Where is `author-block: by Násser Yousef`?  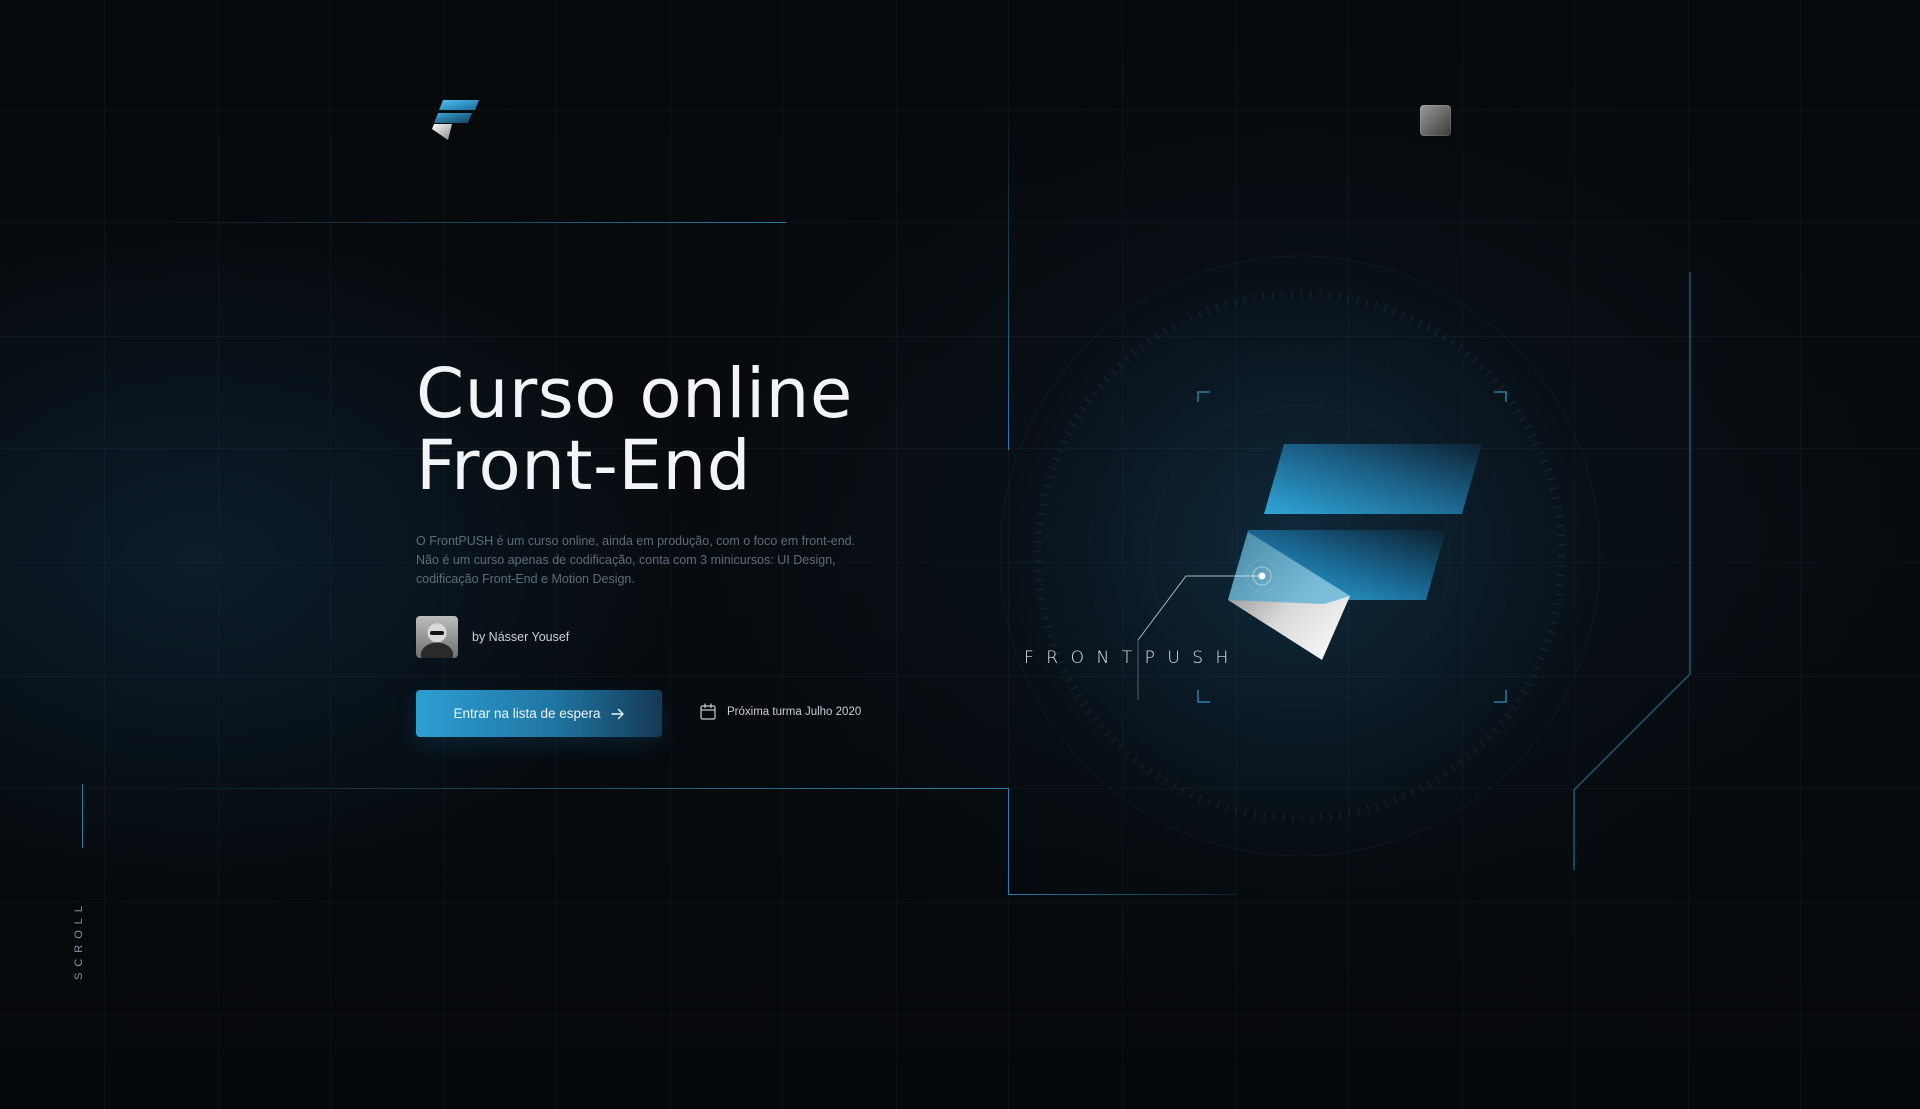
author-block: by Násser Yousef is located at coordinates (492, 637).